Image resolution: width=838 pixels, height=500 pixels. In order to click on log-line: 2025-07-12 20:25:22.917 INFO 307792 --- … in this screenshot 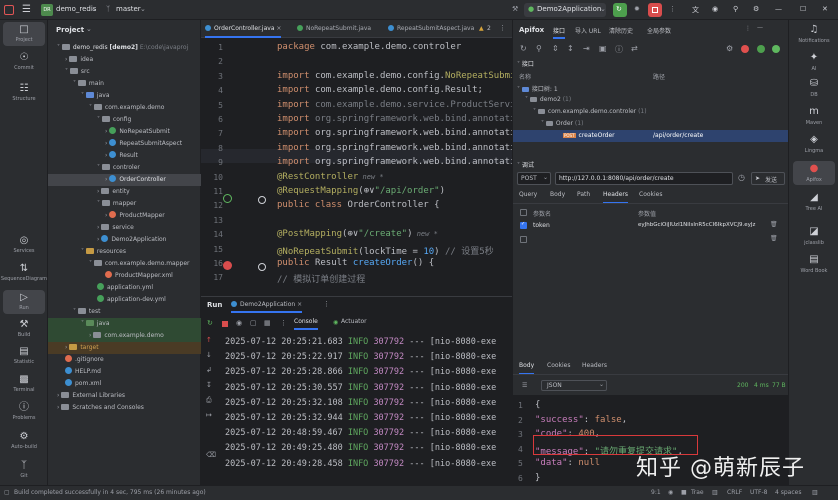, I will do `click(360, 357)`.